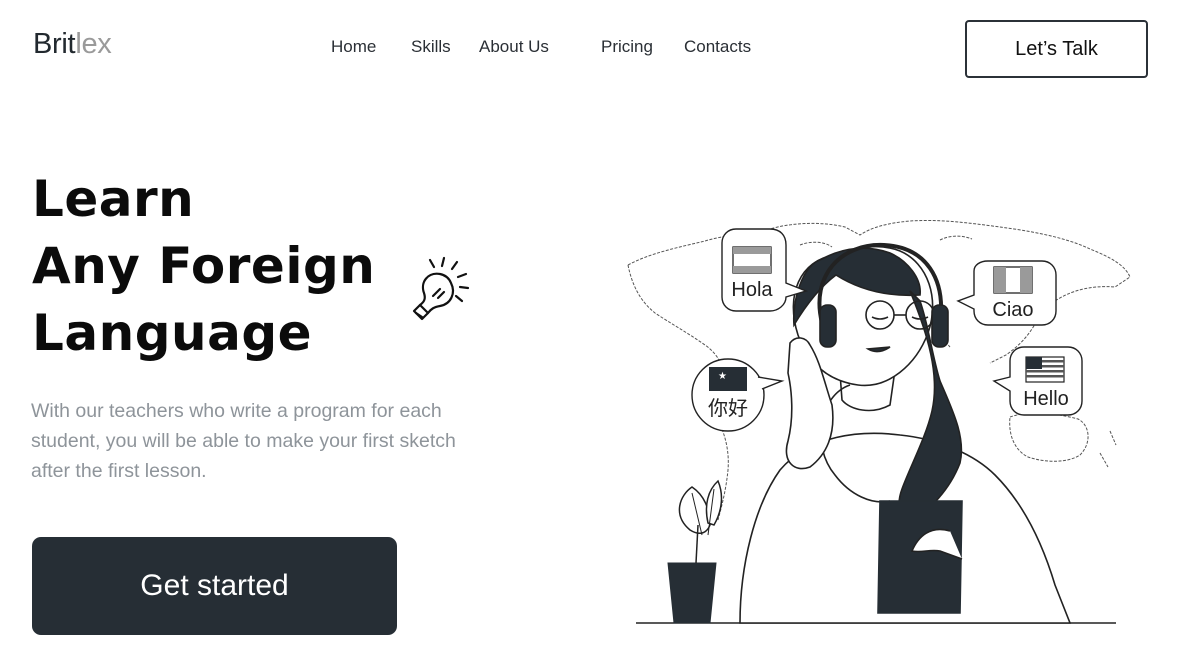  Describe the element at coordinates (353, 47) in the screenshot. I see `nav-link-home: Home` at that location.